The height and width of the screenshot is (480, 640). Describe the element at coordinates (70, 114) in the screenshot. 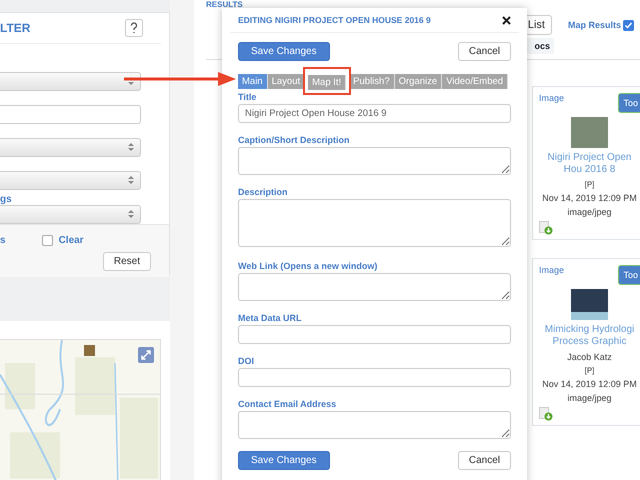

I see `text-field` at that location.